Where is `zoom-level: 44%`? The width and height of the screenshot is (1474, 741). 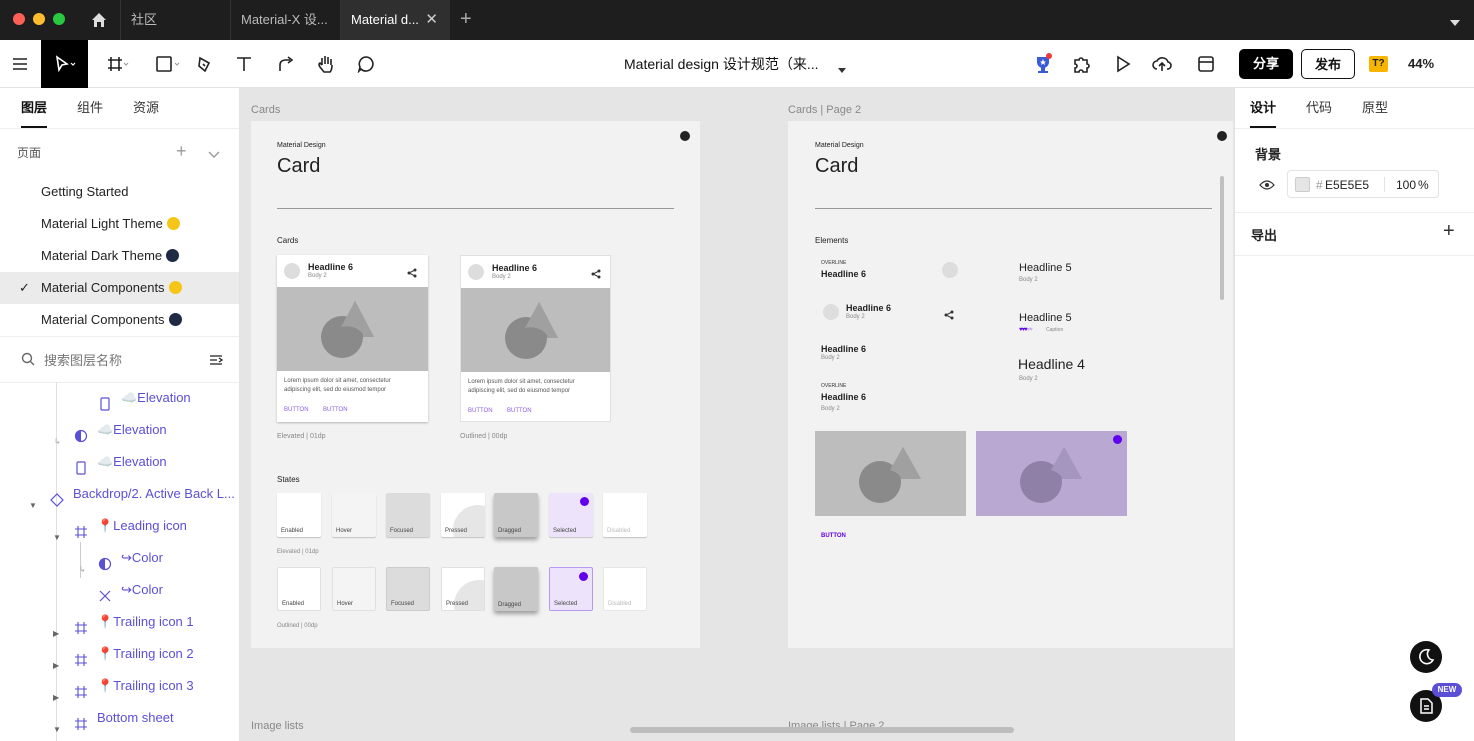 zoom-level: 44% is located at coordinates (1421, 64).